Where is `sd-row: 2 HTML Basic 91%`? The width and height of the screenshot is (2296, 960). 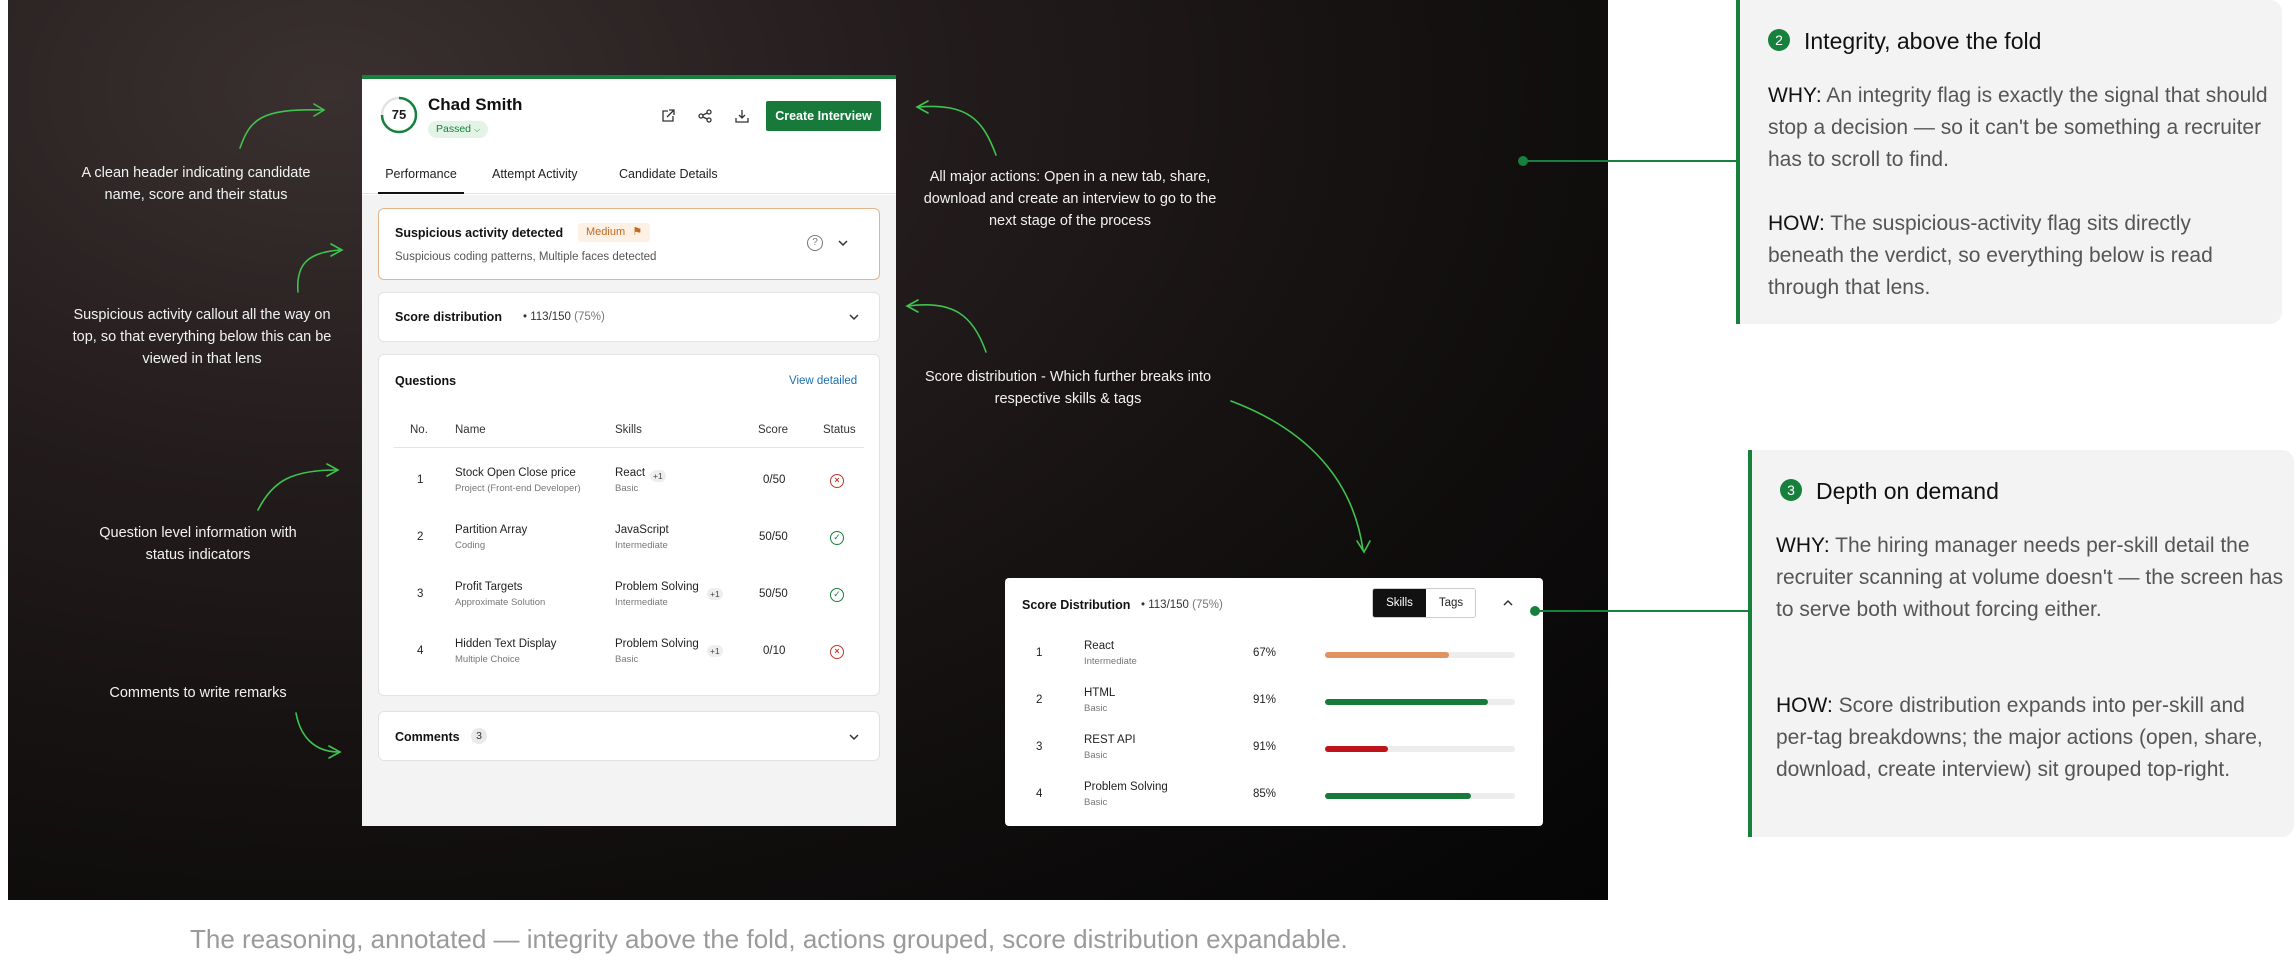 sd-row: 2 HTML Basic 91% is located at coordinates (1274, 704).